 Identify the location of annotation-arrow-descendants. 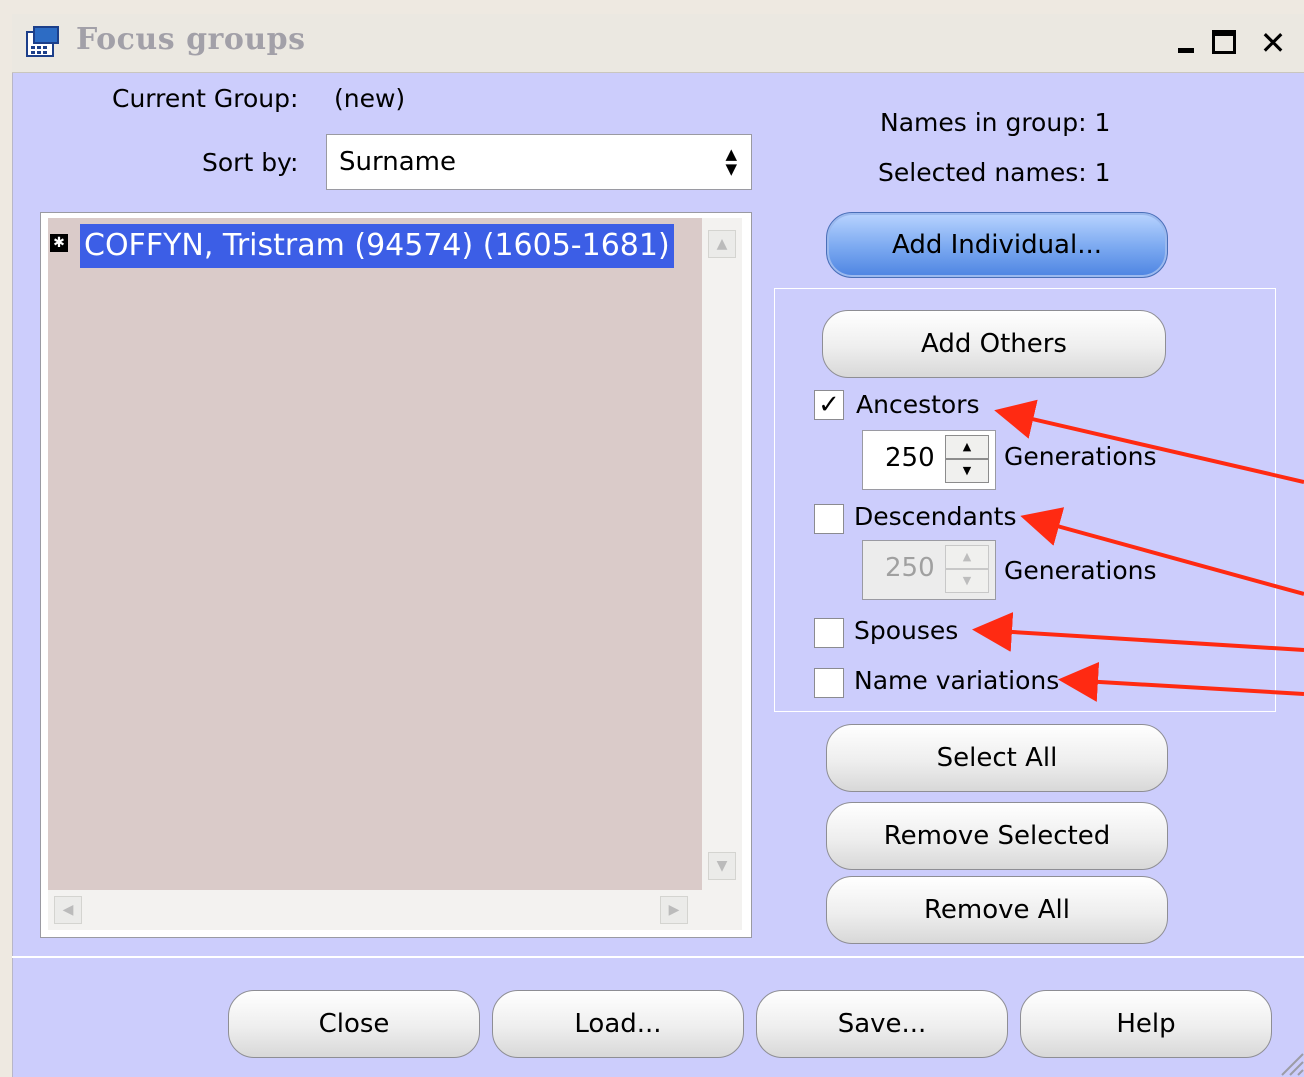
(1162, 551).